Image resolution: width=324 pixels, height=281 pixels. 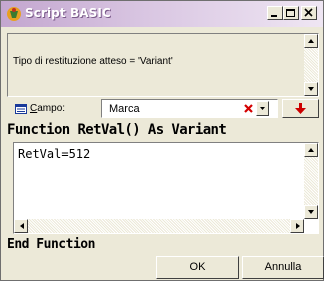 I want to click on scroll-right-icon, so click(x=298, y=226).